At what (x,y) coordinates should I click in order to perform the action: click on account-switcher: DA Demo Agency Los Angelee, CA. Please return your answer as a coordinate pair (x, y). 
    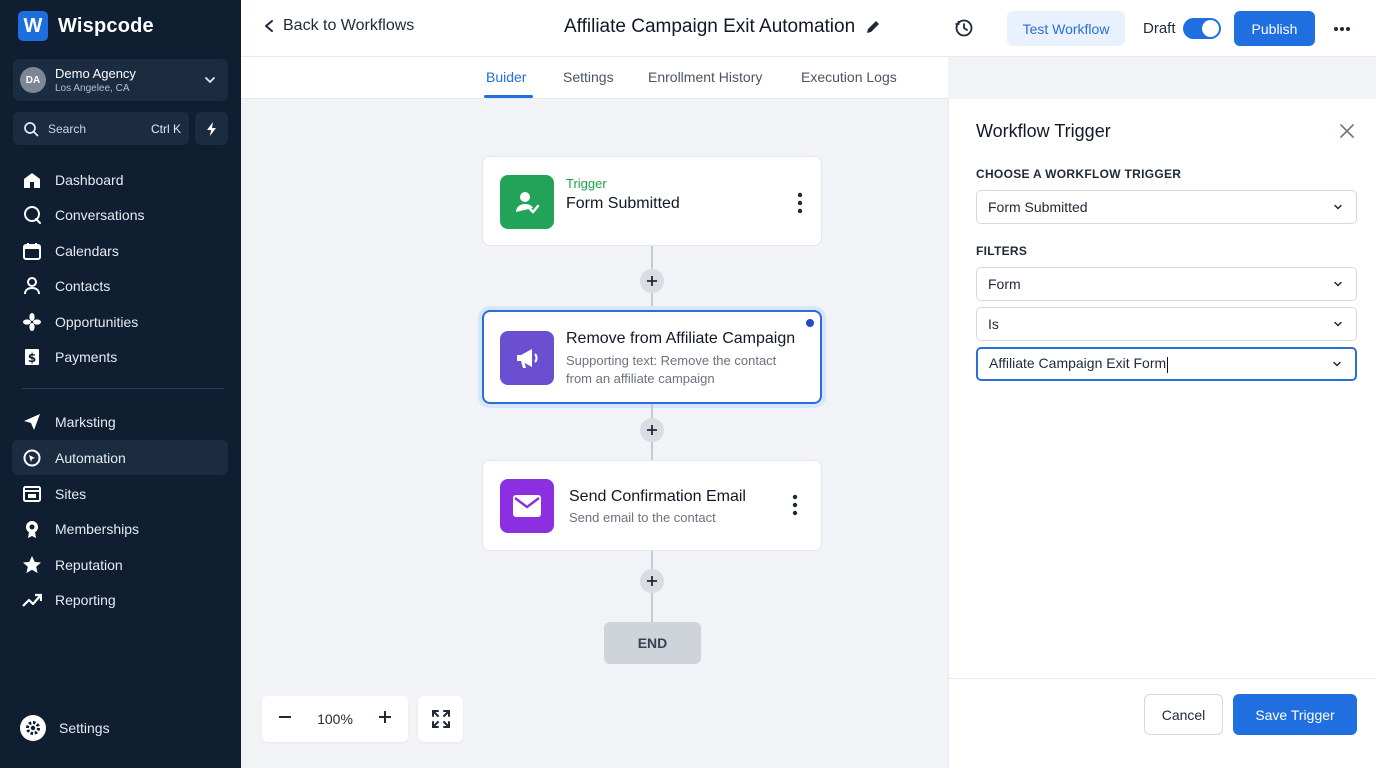
    Looking at the image, I should click on (120, 80).